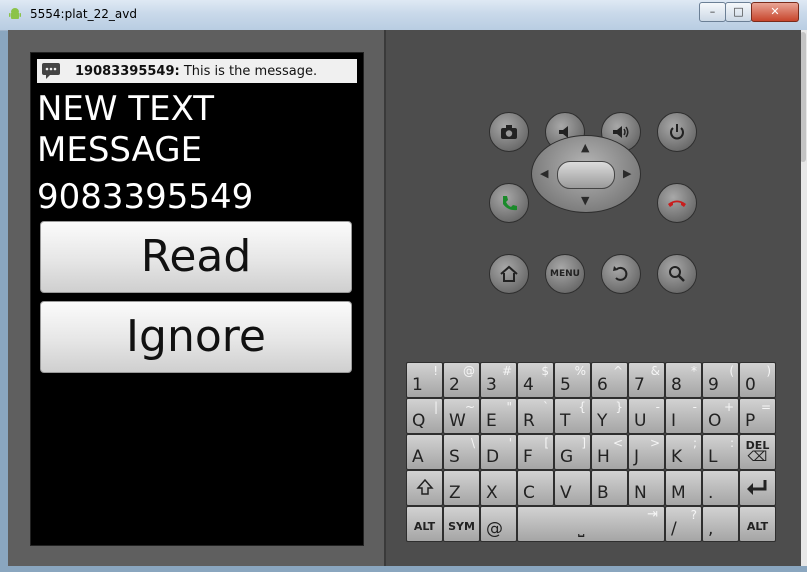 The image size is (807, 572). I want to click on message-icon, so click(51, 71).